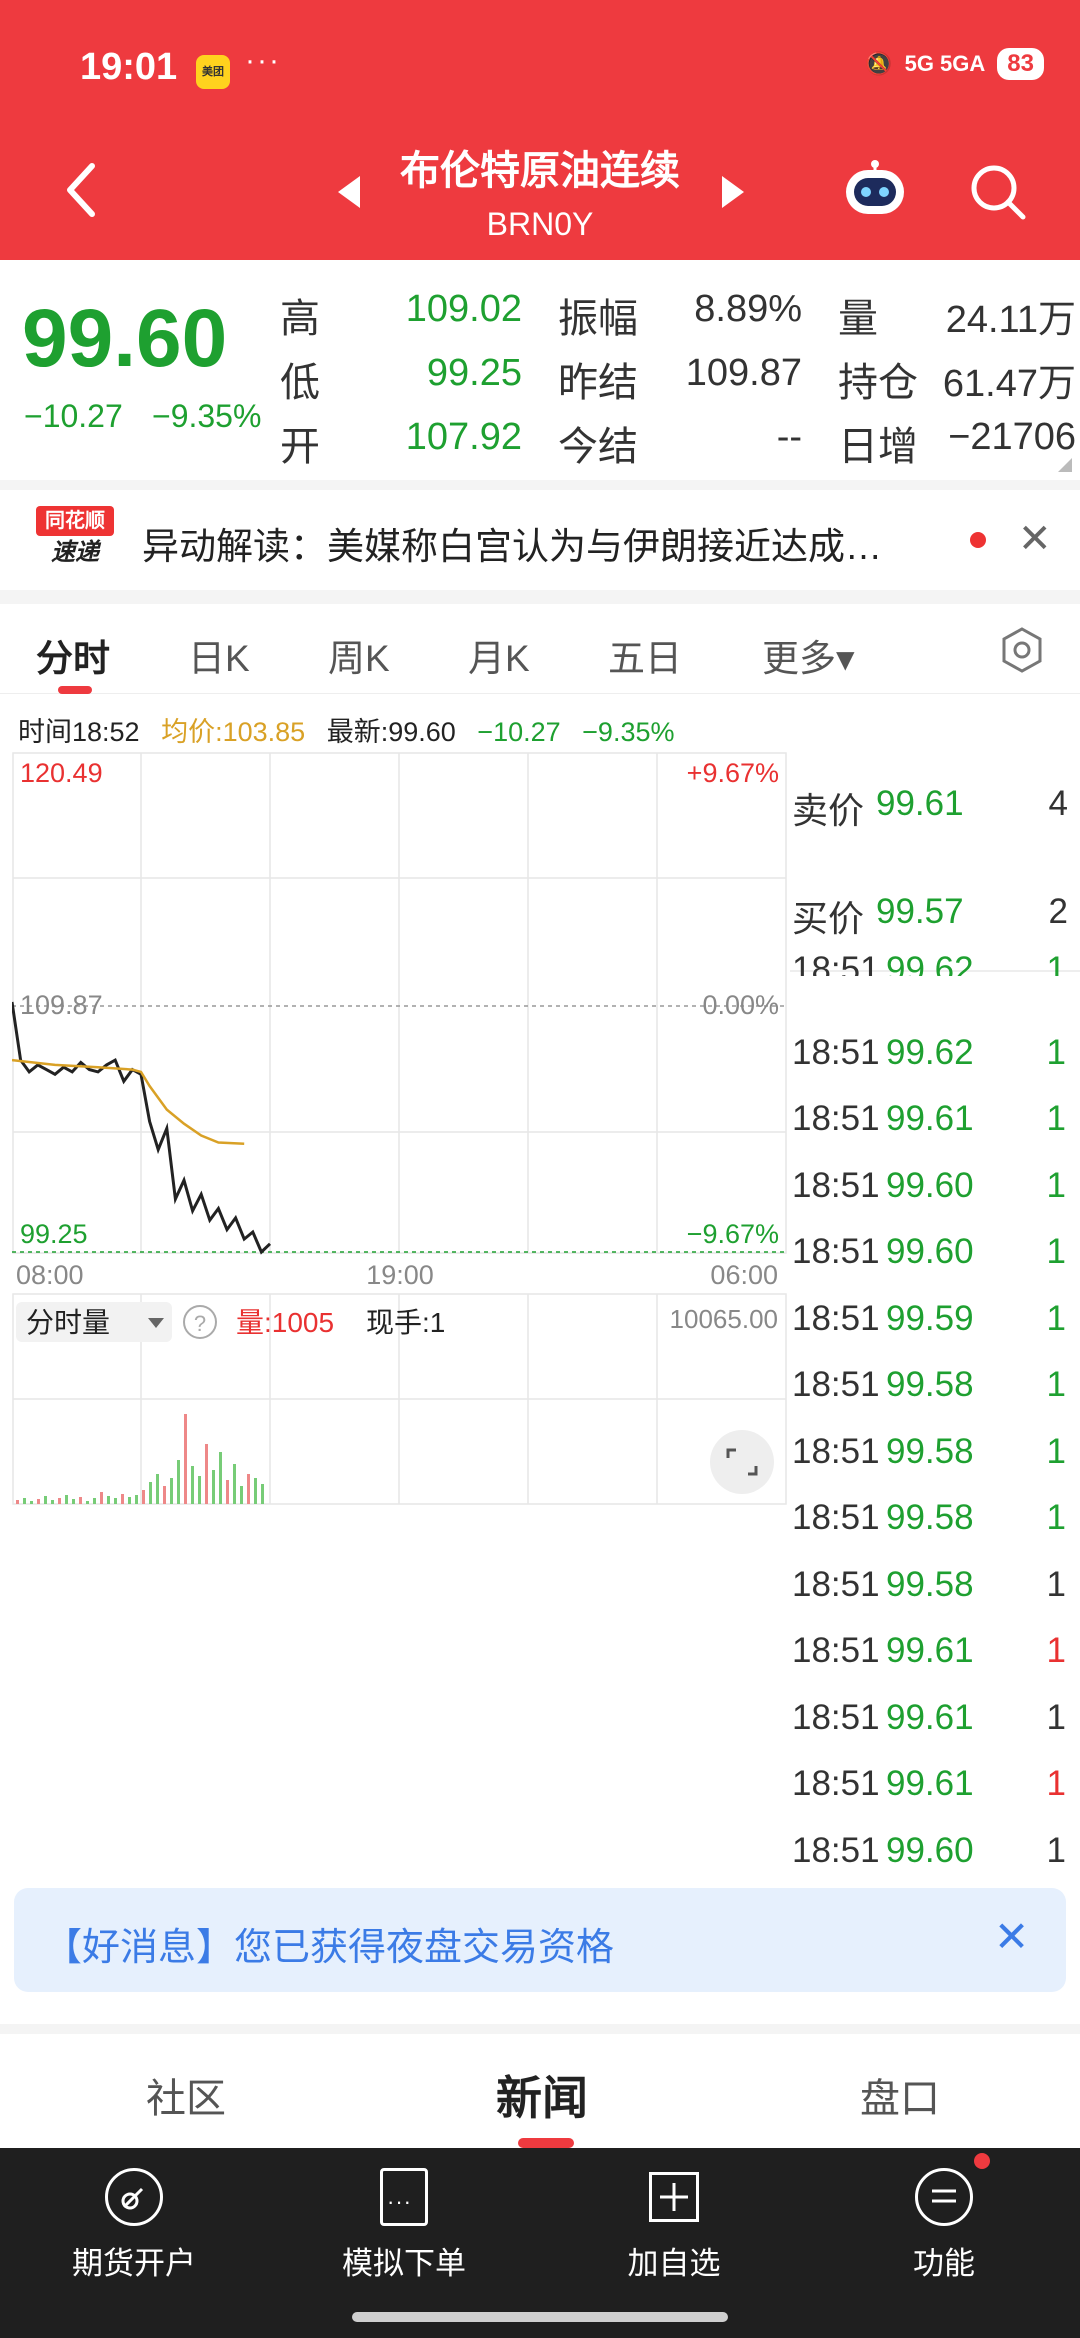 The width and height of the screenshot is (1080, 2338). I want to click on tab-community: 社区, so click(186, 2095).